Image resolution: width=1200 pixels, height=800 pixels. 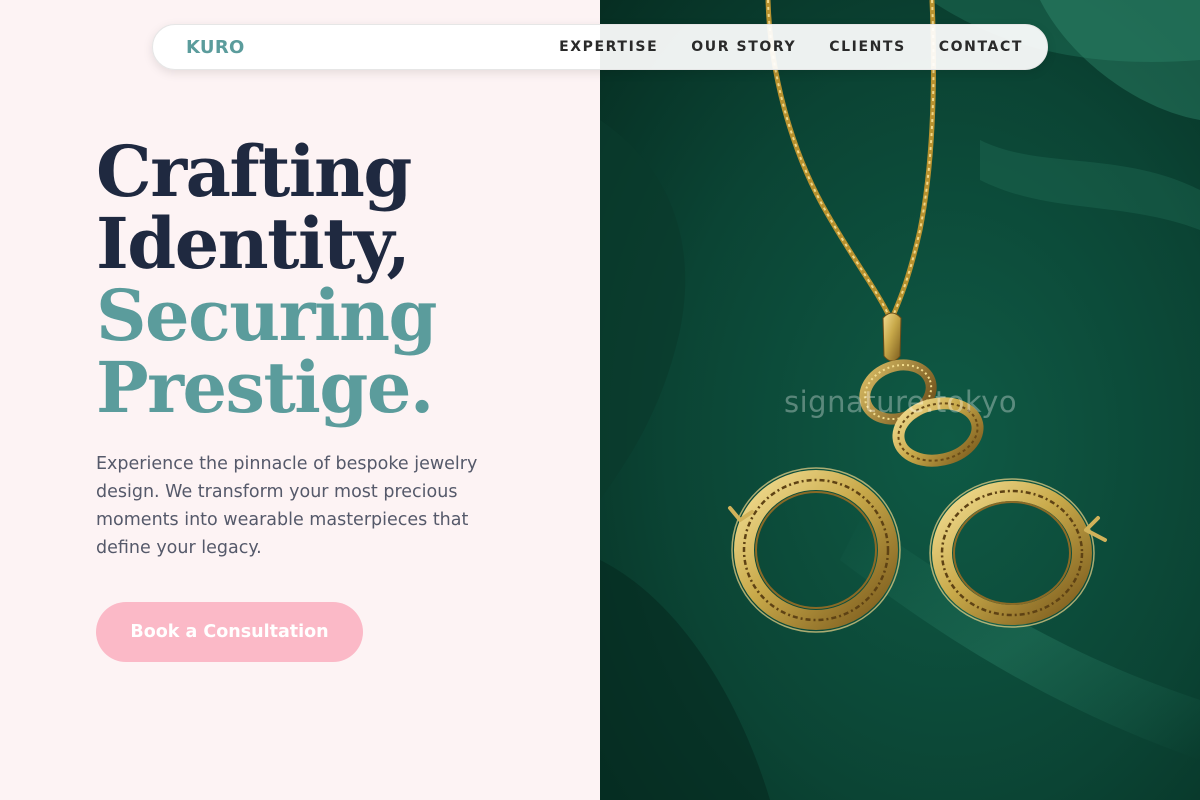 I want to click on hero-headline: Crafting Identity, Securing Prestige., so click(x=266, y=279).